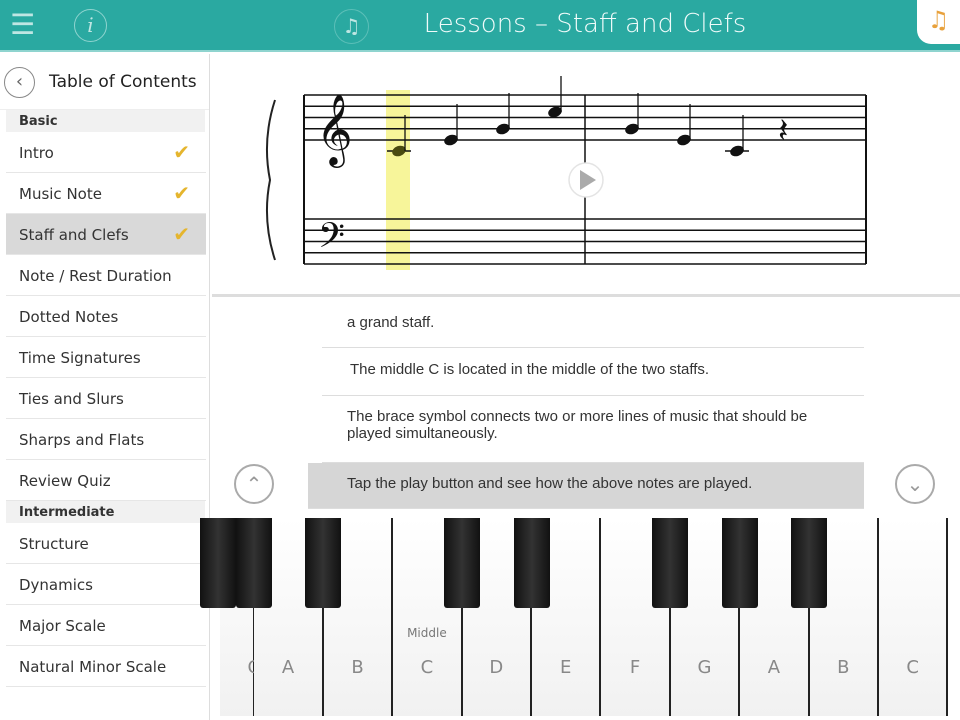 Image resolution: width=960 pixels, height=720 pixels. Describe the element at coordinates (704, 667) in the screenshot. I see `key-label: G` at that location.